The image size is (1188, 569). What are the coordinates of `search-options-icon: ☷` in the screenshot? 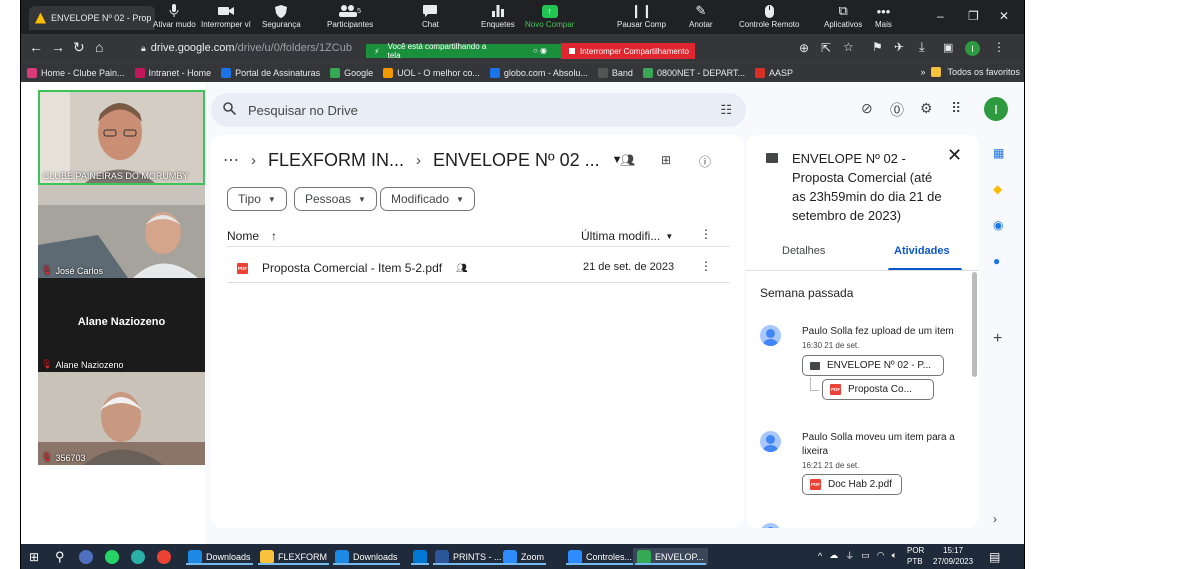 It's located at (726, 110).